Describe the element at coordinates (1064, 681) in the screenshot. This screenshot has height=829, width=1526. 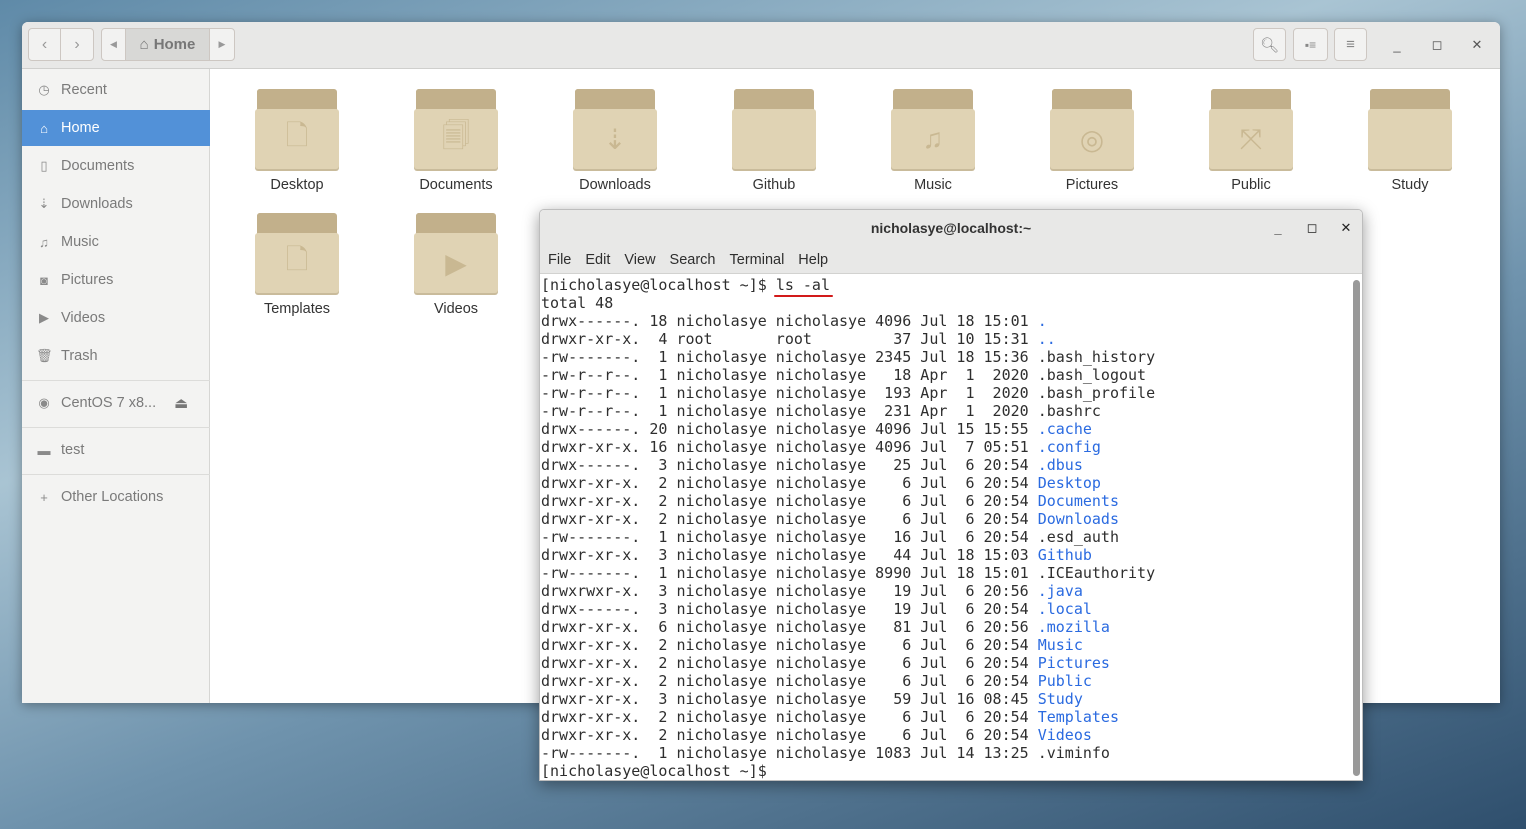
I see `listing-name: Public` at that location.